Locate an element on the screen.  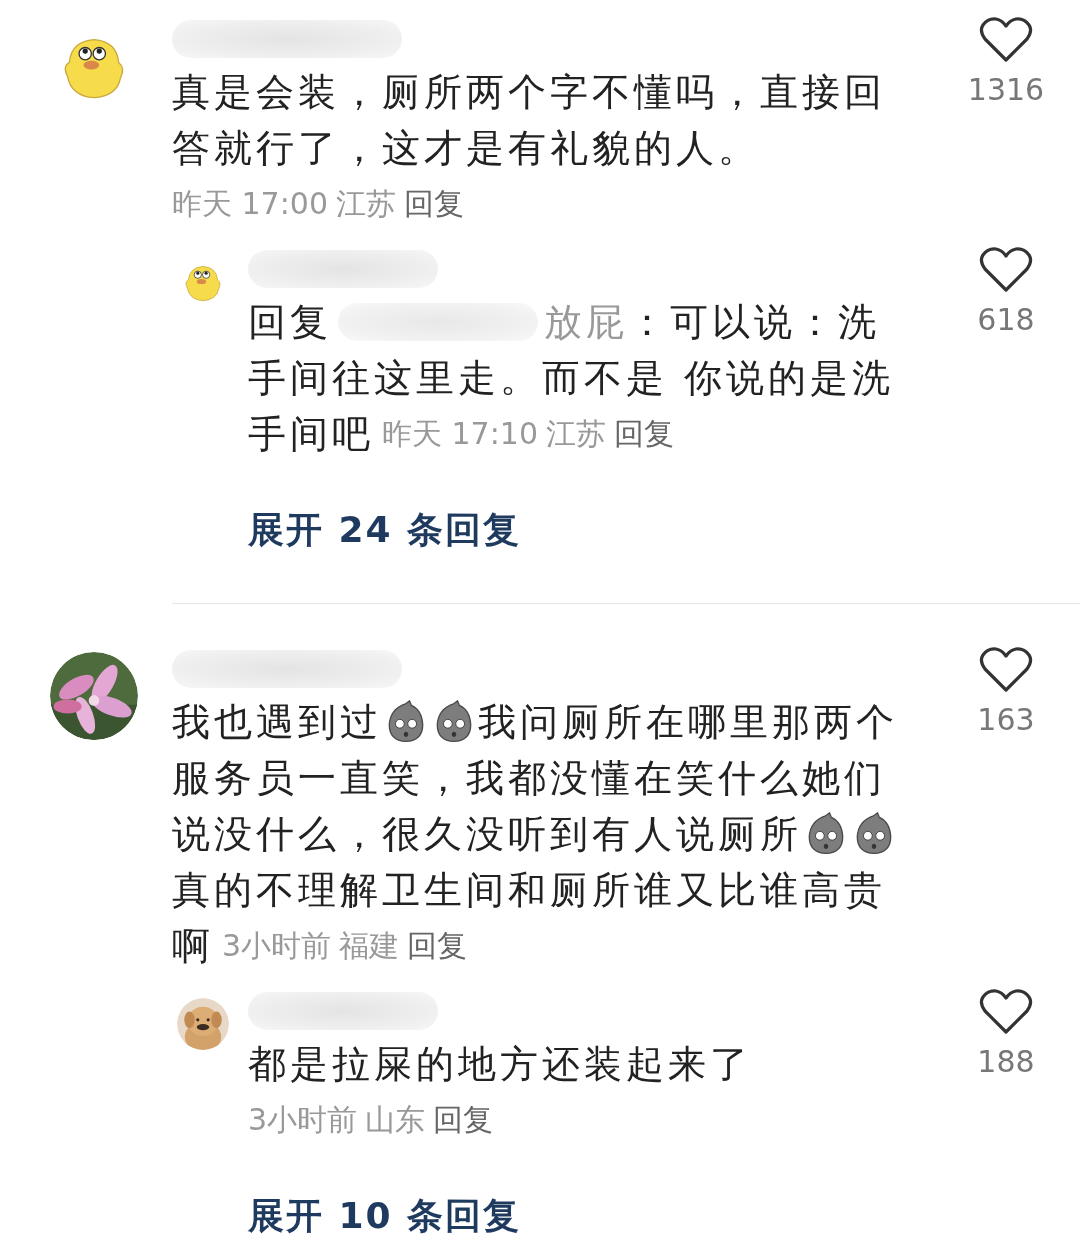
comment-text: 我也遇到过 is located at coordinates (277, 722).